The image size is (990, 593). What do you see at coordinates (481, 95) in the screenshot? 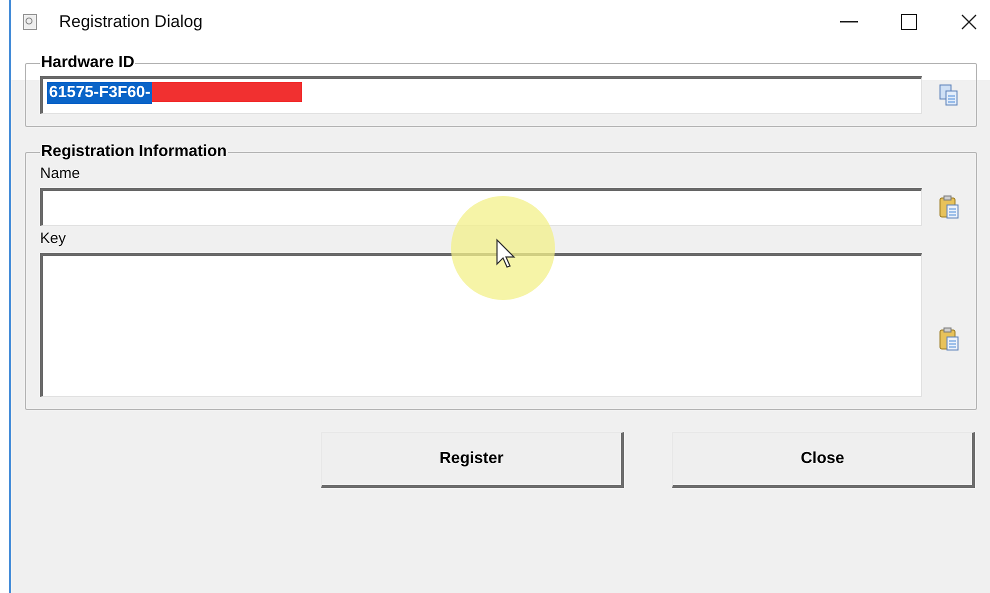
I see `hardware-id-field: 61575-F3F60-` at bounding box center [481, 95].